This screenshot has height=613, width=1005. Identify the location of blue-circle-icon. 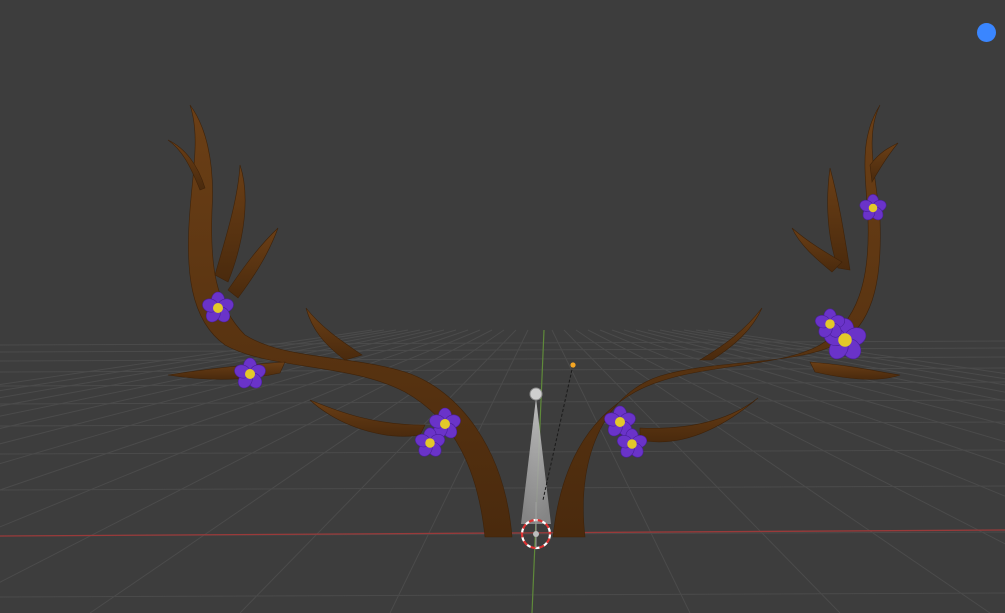
(986, 32).